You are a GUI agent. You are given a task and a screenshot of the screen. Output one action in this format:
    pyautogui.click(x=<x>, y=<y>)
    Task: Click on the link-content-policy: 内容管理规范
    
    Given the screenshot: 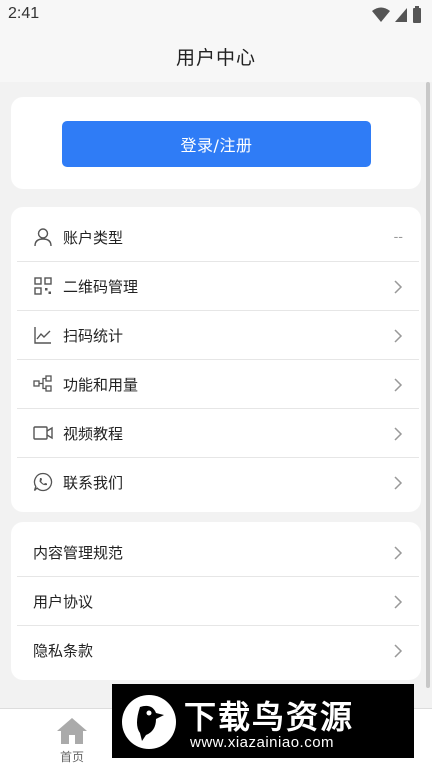 What is the action you would take?
    pyautogui.click(x=218, y=552)
    